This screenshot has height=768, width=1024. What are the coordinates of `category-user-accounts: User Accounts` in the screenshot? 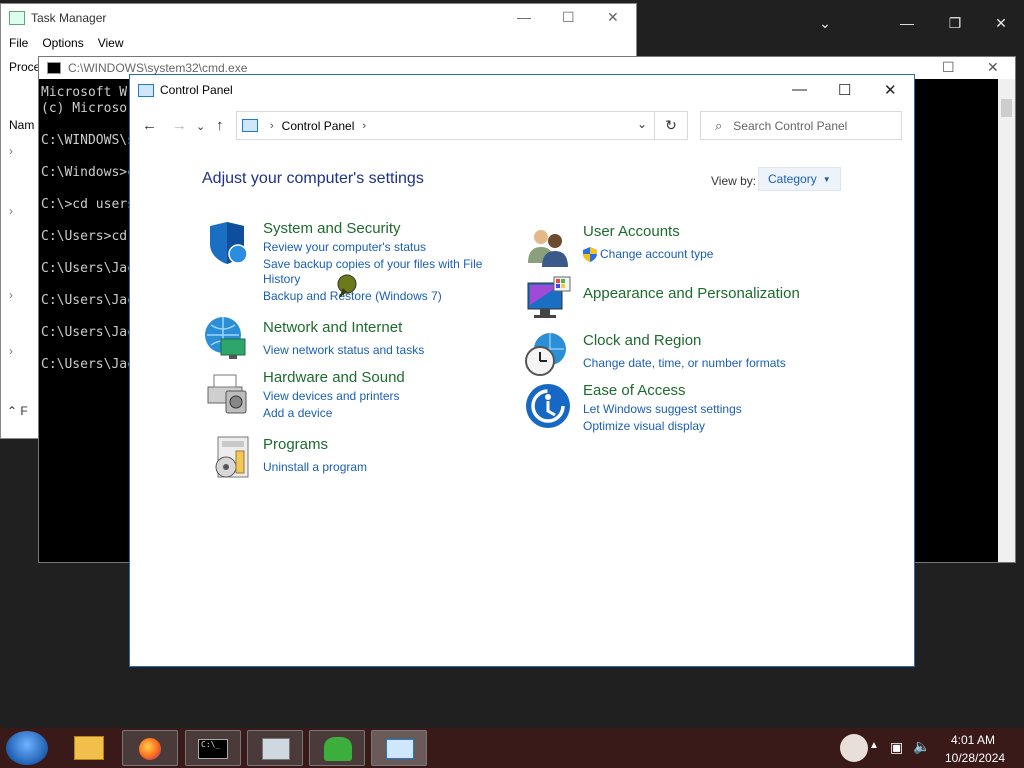 It's located at (631, 231).